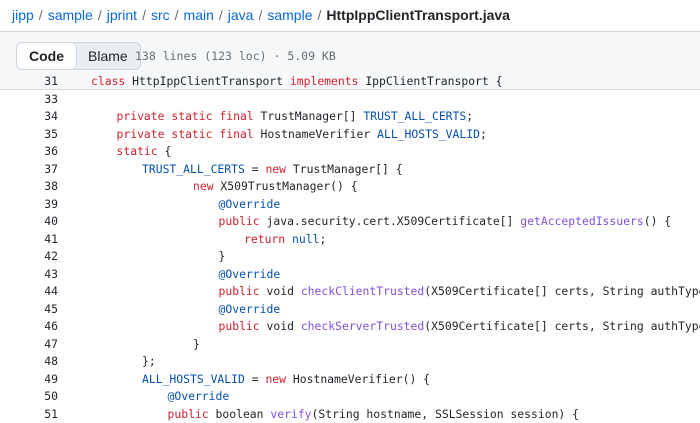 Image resolution: width=700 pixels, height=423 pixels. I want to click on code-token: IppClientTransport {, so click(430, 81).